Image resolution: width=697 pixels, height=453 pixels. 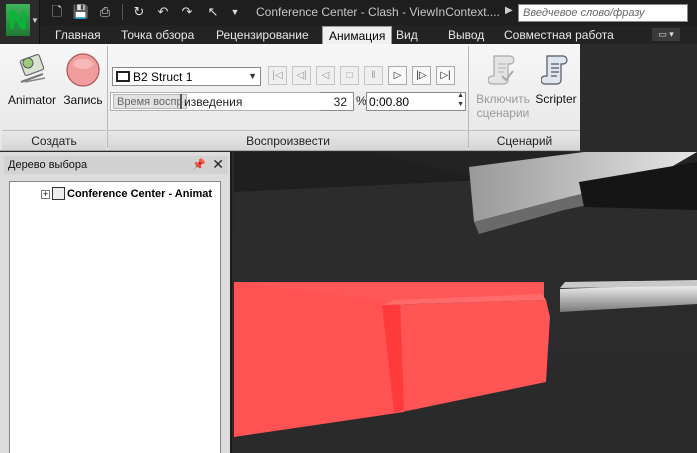 I want to click on play-backward-button: ◁, so click(x=325, y=75).